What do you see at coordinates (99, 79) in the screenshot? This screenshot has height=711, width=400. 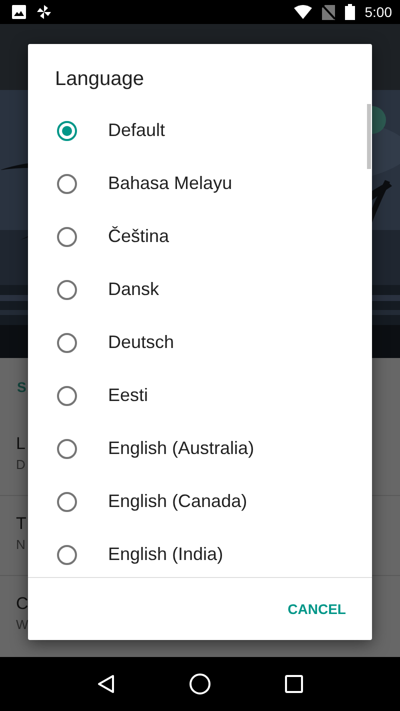 I see `dialog-title: Language` at bounding box center [99, 79].